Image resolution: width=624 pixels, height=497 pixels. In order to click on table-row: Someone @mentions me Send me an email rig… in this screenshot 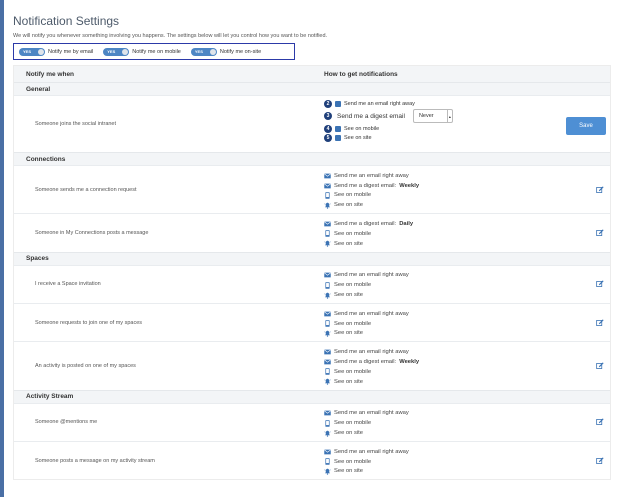, I will do `click(312, 421)`.